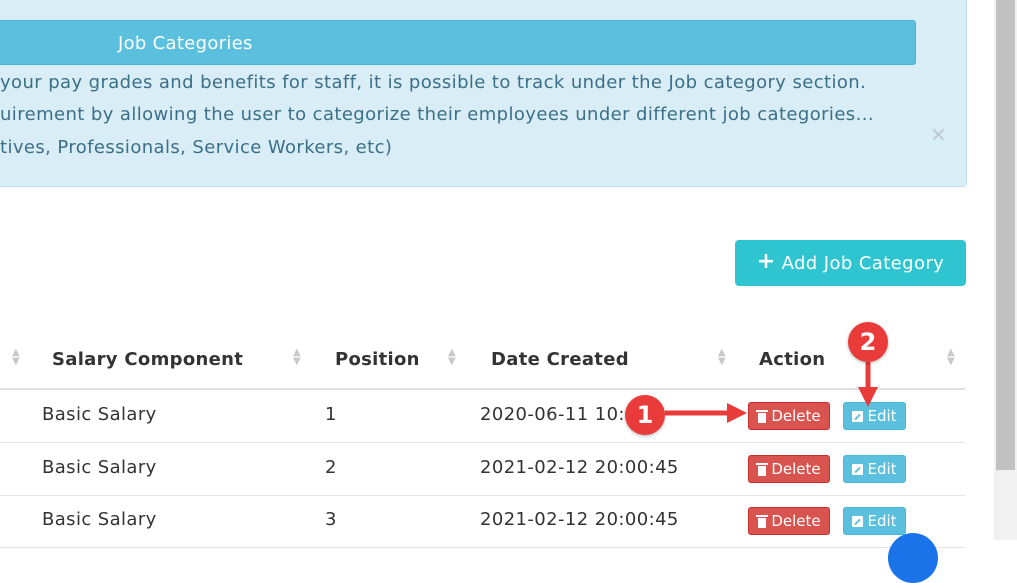 The image size is (1017, 583). What do you see at coordinates (645, 415) in the screenshot?
I see `annotation-badge-1: 1` at bounding box center [645, 415].